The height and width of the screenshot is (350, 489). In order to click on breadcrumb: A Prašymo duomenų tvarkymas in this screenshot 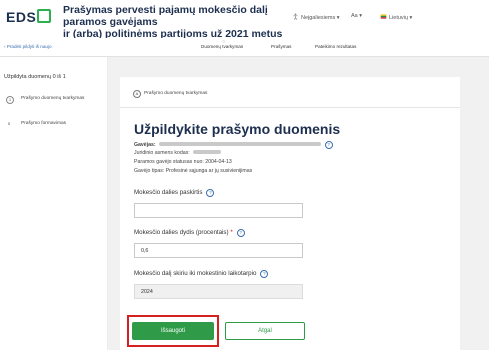, I will do `click(170, 94)`.